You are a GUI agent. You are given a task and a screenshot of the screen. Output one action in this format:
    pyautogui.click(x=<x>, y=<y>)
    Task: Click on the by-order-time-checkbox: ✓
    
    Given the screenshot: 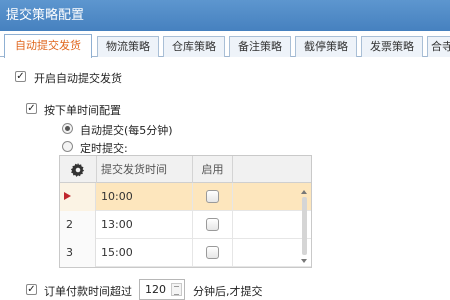 What is the action you would take?
    pyautogui.click(x=31, y=108)
    